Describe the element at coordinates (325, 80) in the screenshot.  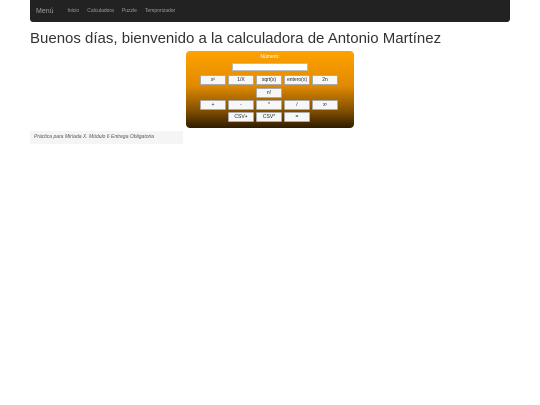
I see `power-of-two-button: 2n` at that location.